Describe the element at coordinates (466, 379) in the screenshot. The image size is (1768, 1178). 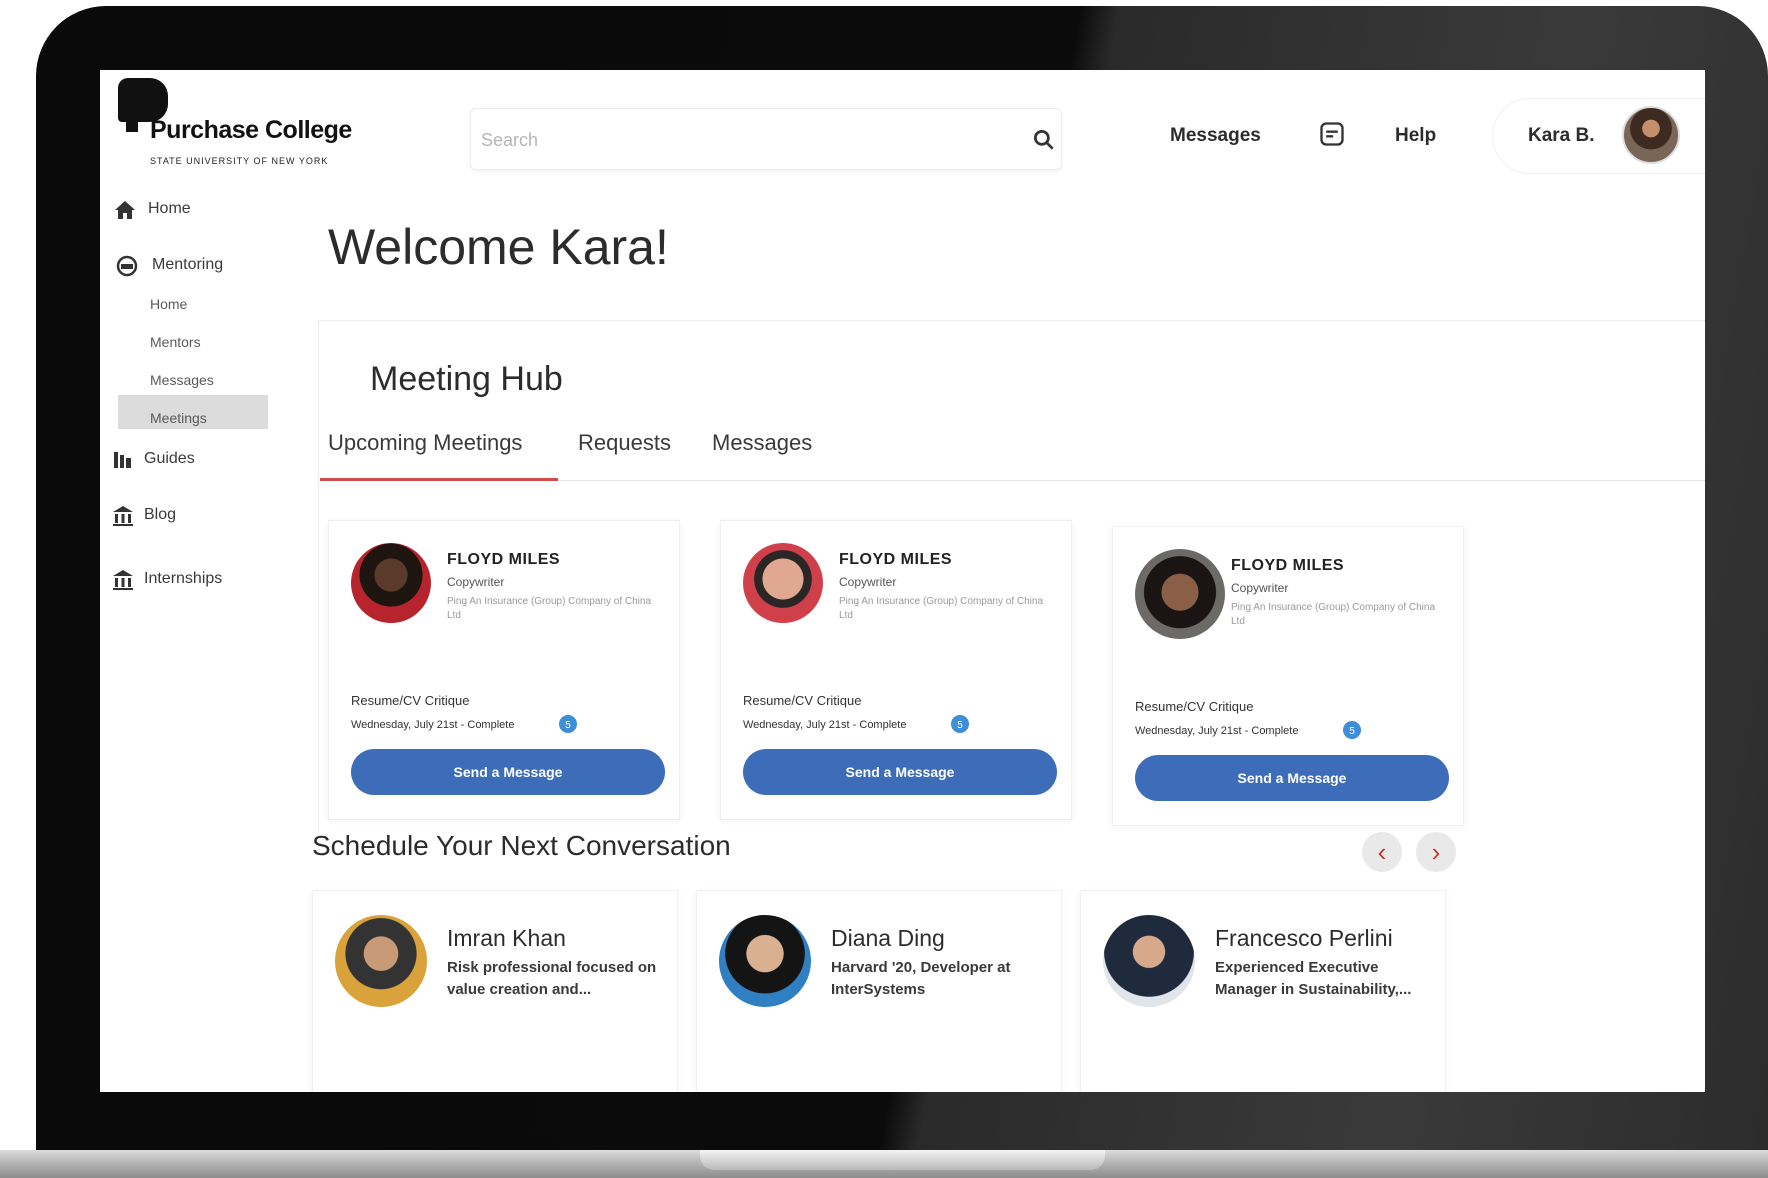
I see `meeting-hub-title: Meeting Hub` at that location.